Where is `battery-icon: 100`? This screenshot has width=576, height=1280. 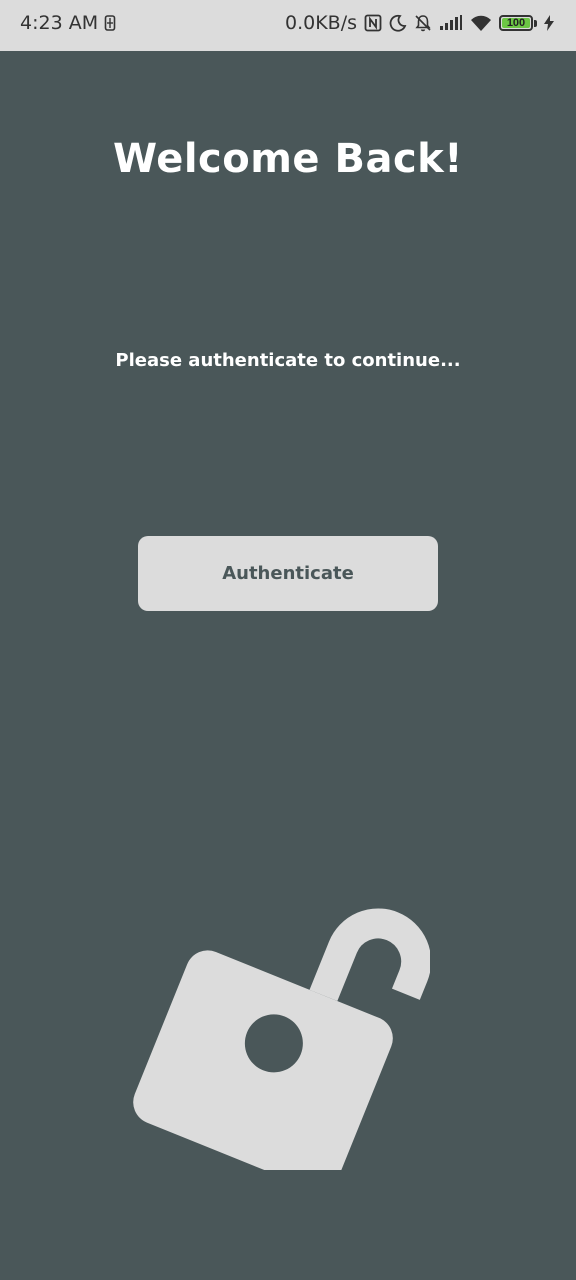 battery-icon: 100 is located at coordinates (518, 23).